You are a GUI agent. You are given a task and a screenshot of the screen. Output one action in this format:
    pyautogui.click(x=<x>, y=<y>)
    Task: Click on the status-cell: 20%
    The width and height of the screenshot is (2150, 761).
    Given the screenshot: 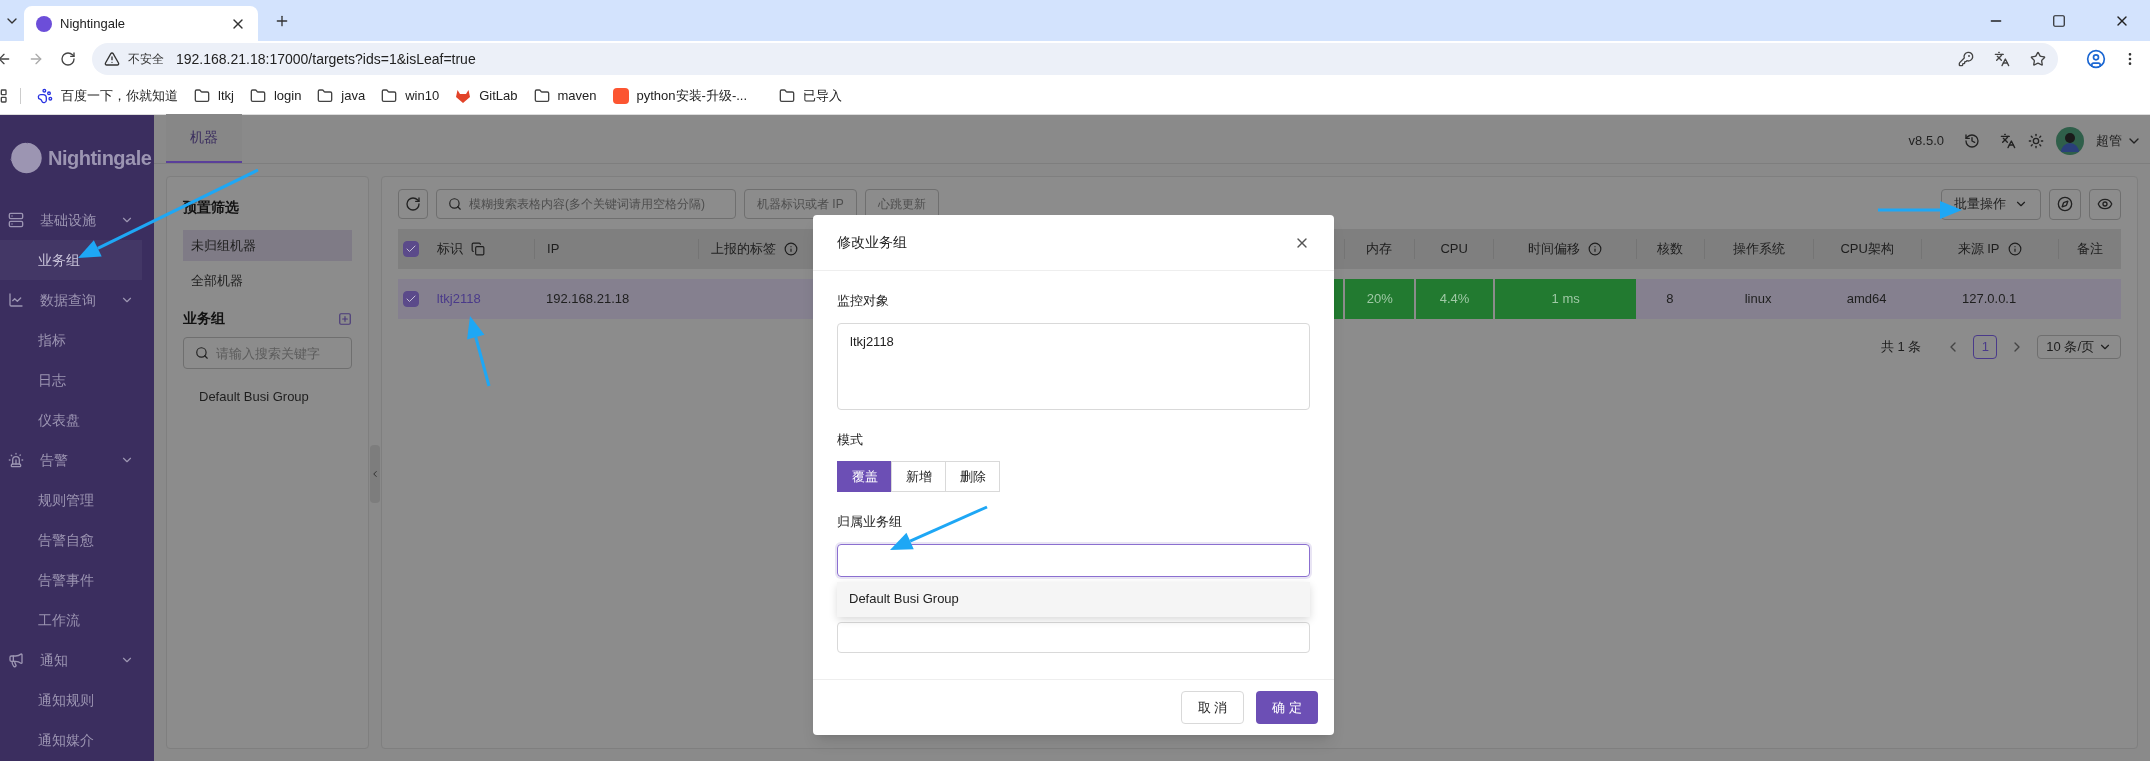 What is the action you would take?
    pyautogui.click(x=1378, y=299)
    